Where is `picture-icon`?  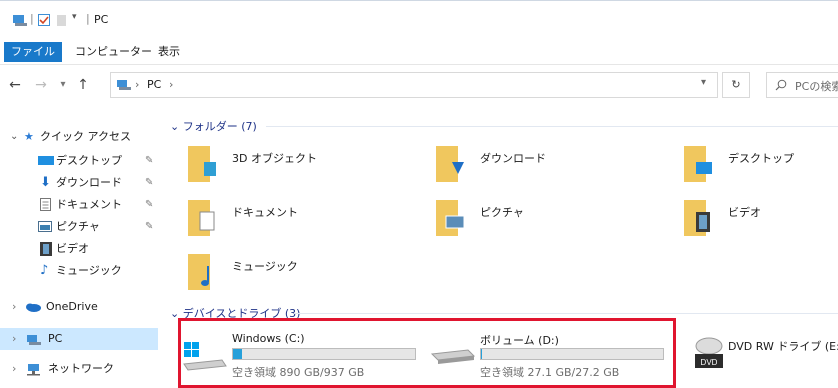 picture-icon is located at coordinates (45, 226).